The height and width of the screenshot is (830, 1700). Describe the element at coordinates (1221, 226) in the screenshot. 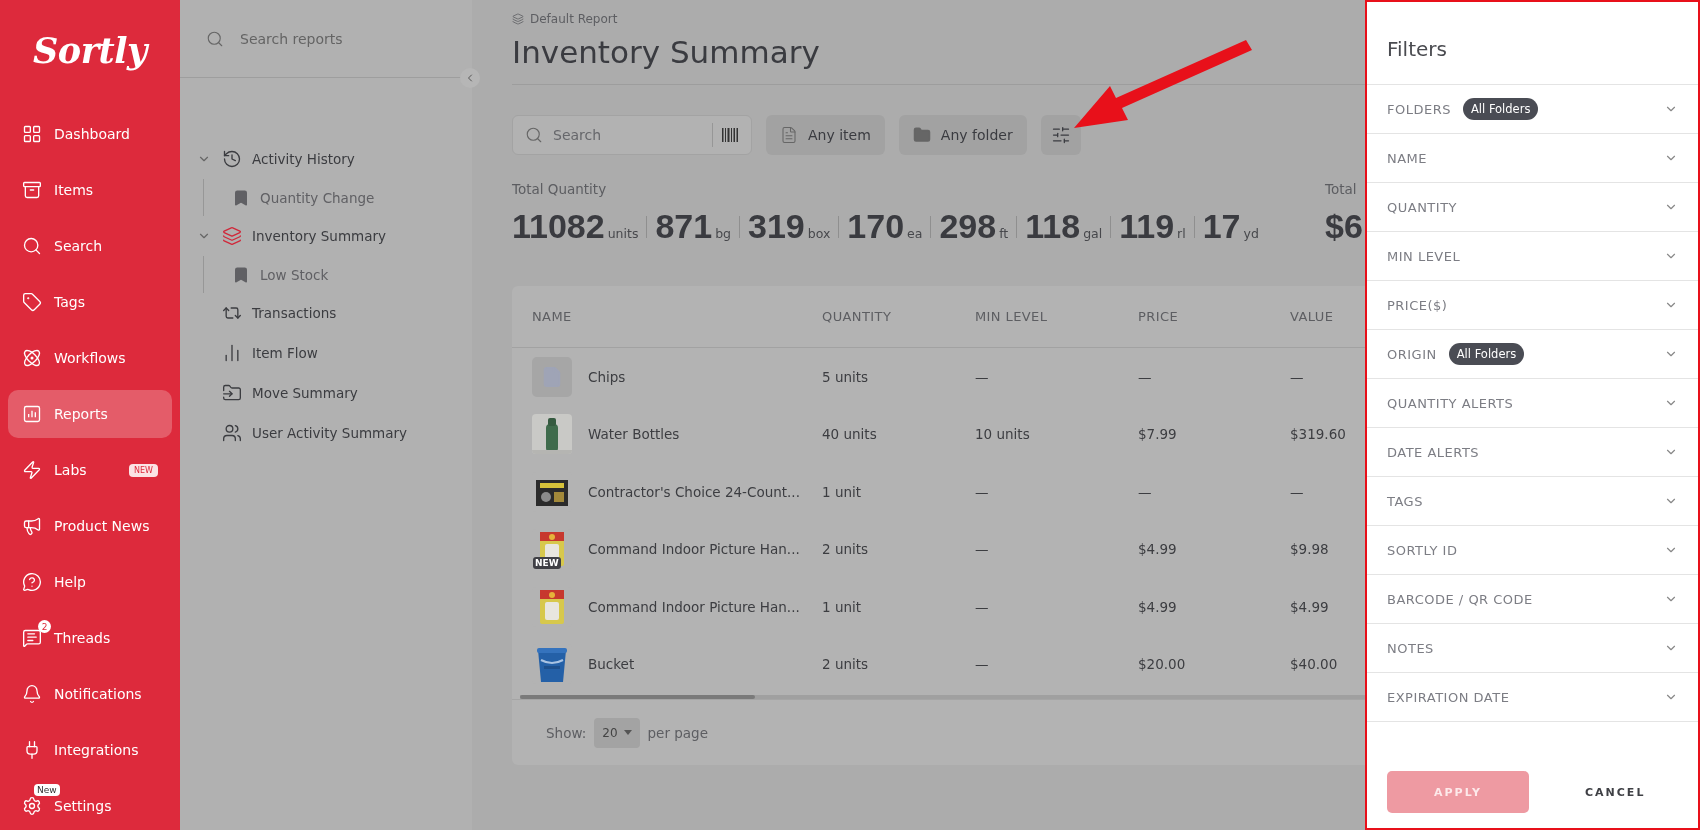

I see `quantity-value: 17` at that location.